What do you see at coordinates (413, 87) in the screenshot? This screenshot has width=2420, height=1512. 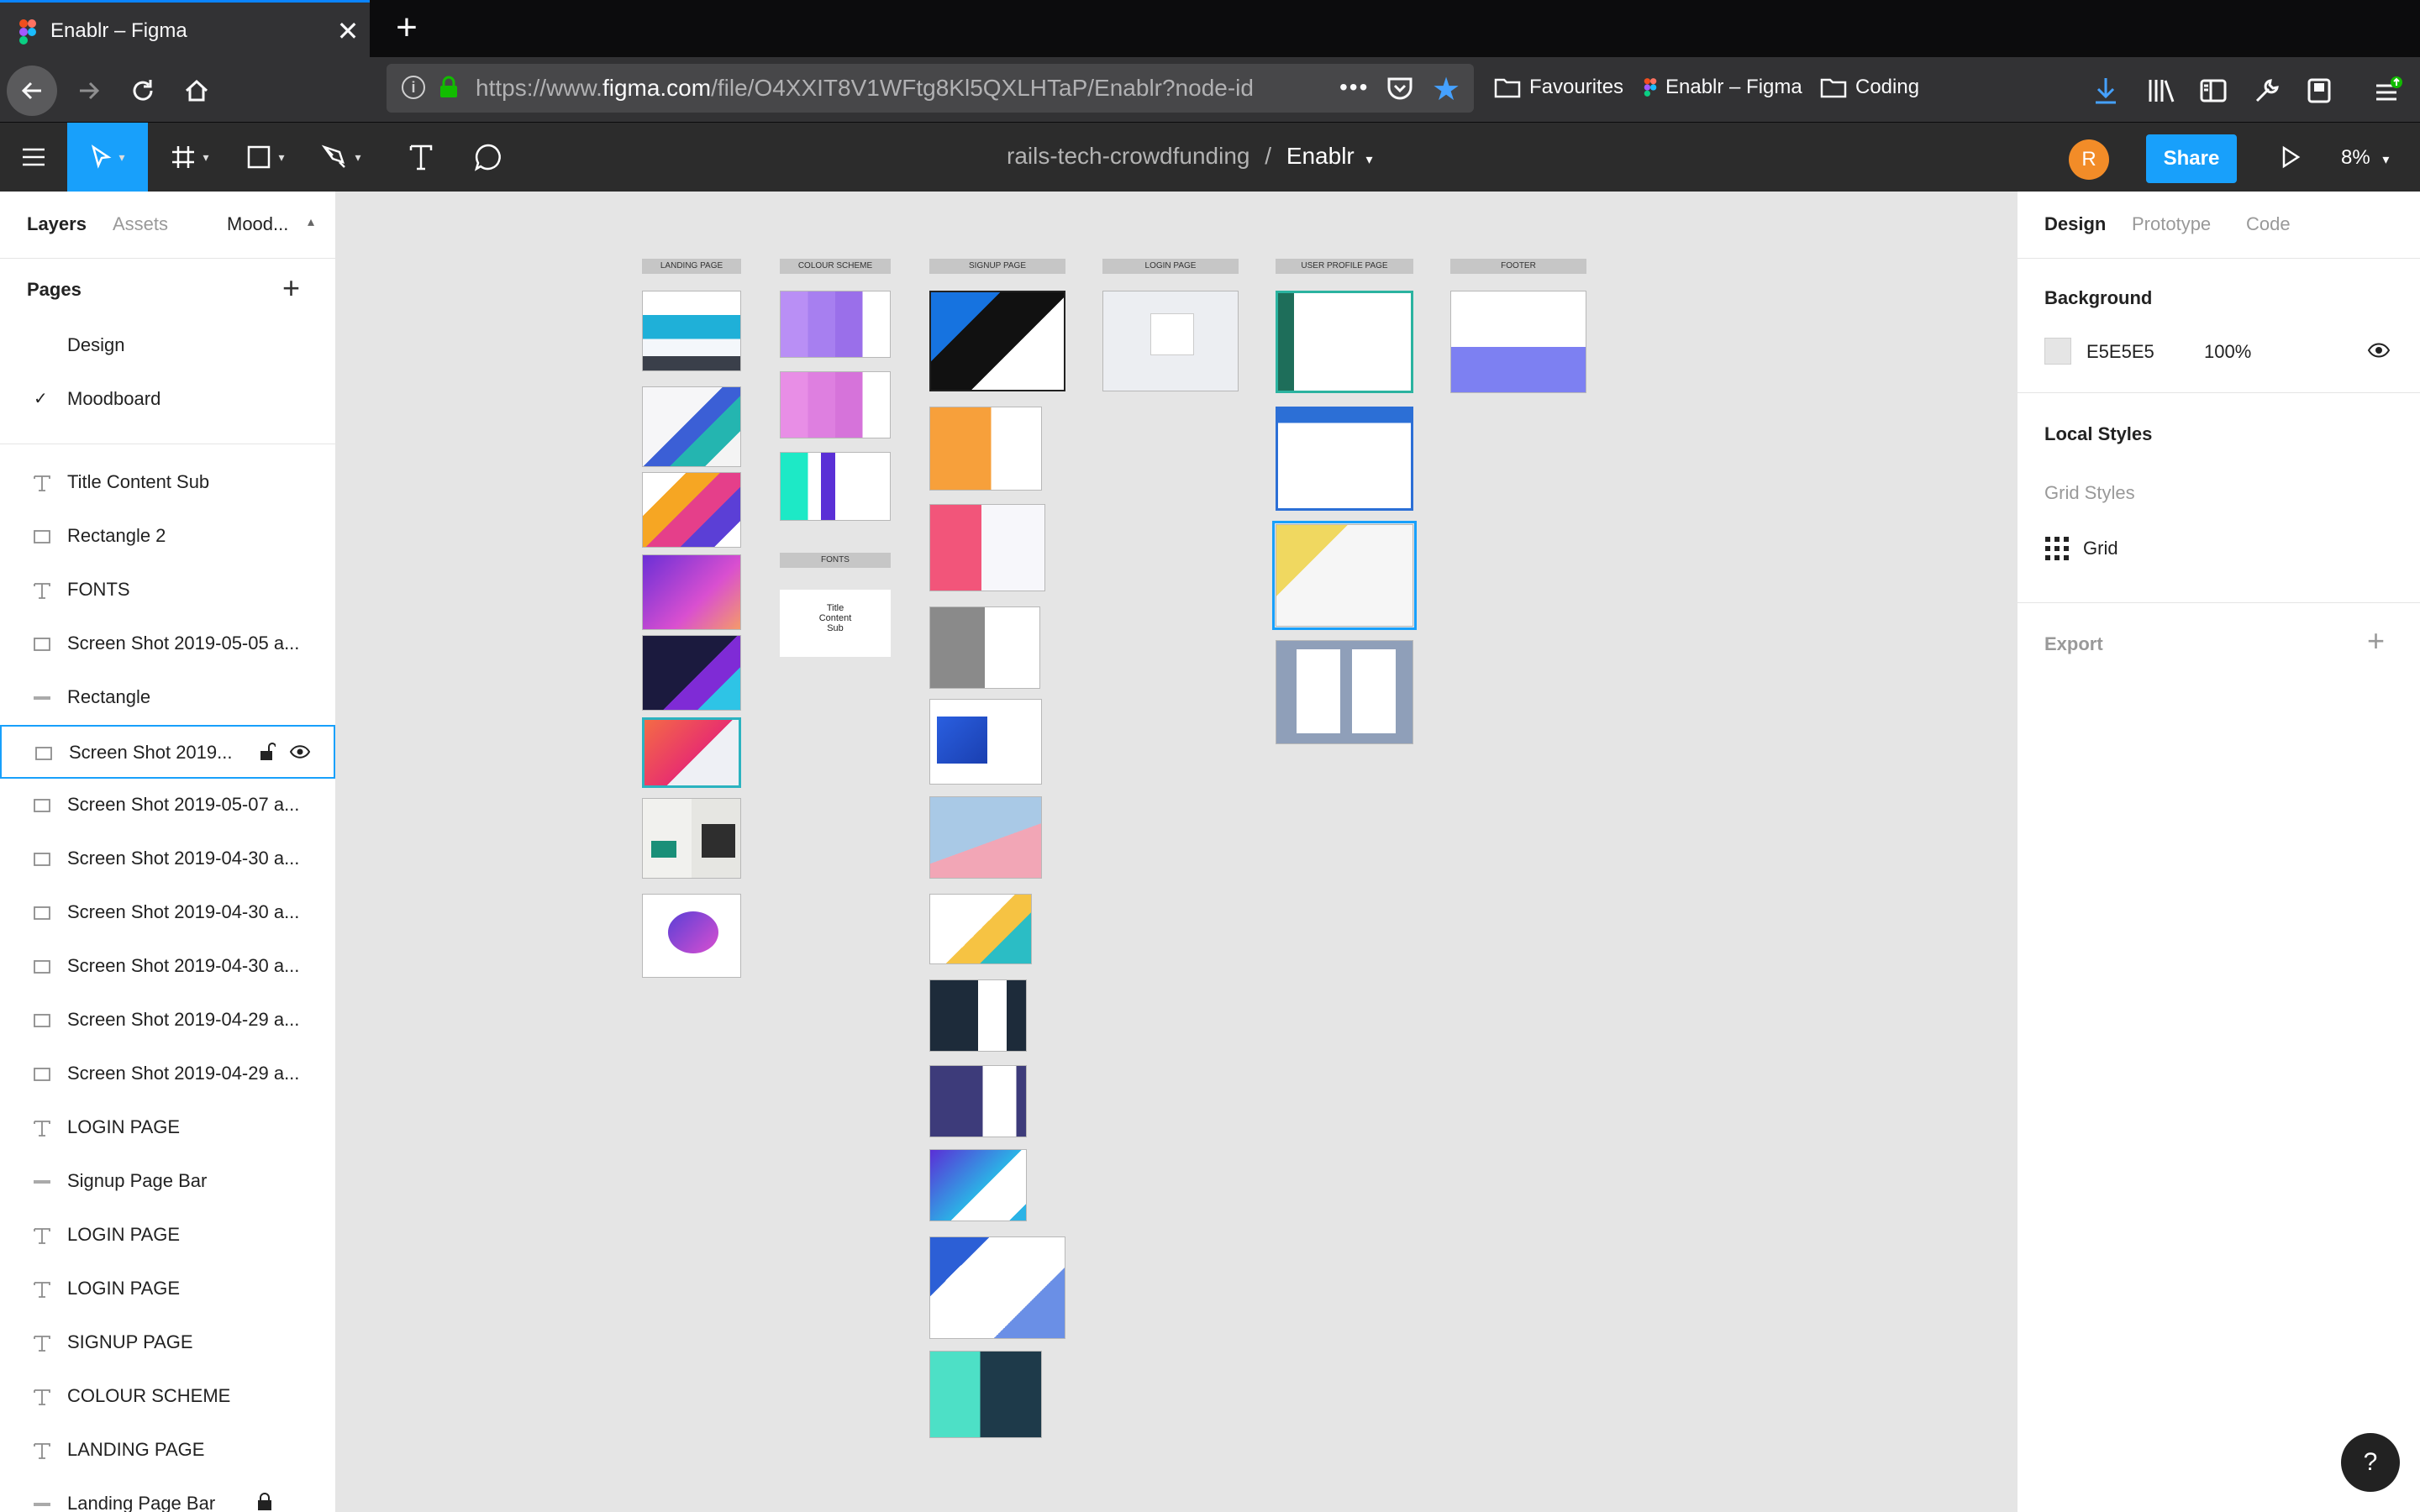 I see `info-icon: i` at bounding box center [413, 87].